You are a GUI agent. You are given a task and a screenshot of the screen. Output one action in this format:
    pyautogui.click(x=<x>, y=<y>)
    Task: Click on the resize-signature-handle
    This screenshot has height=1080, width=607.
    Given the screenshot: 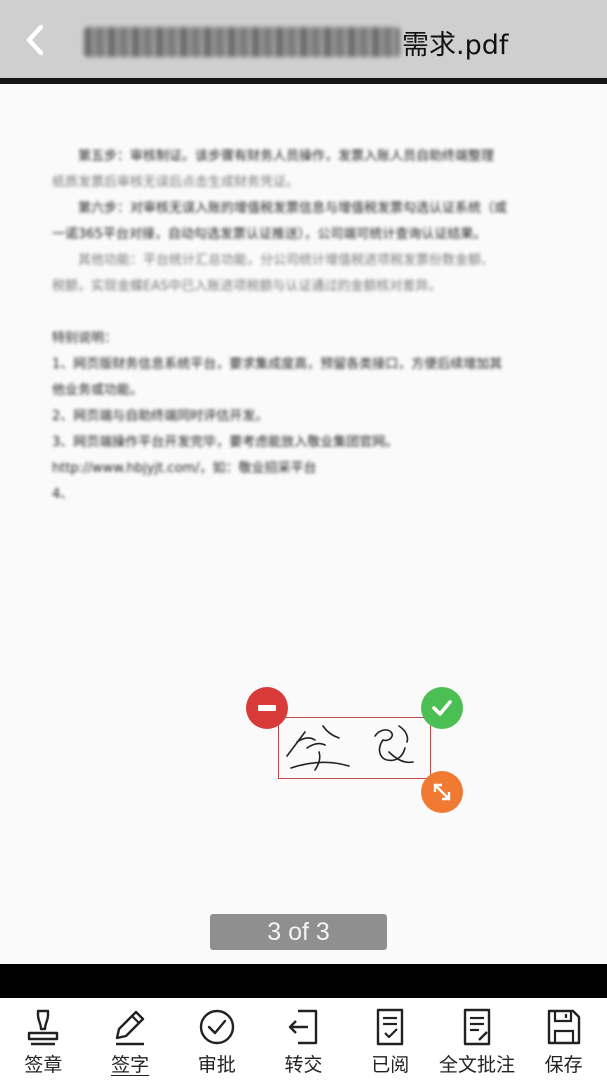 What is the action you would take?
    pyautogui.click(x=442, y=792)
    